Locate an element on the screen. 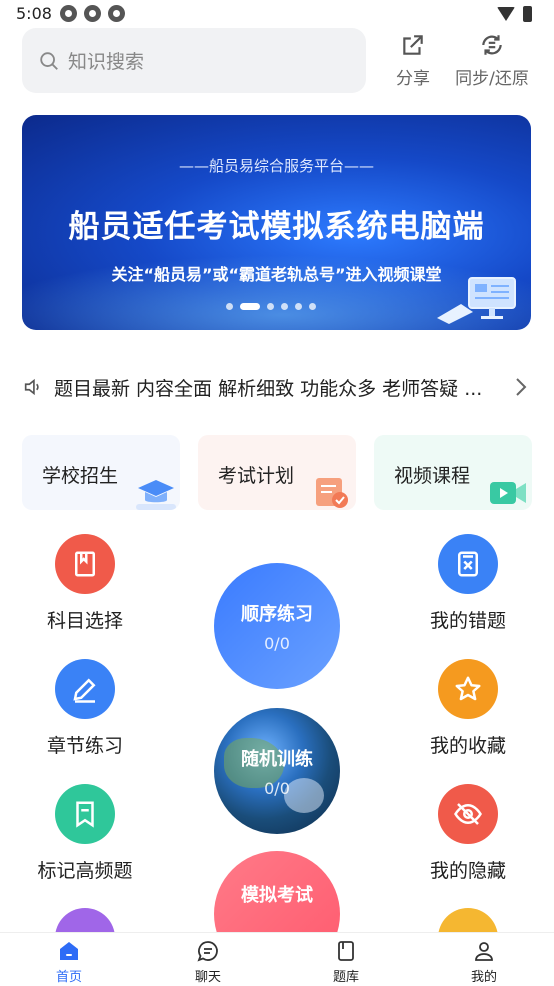 This screenshot has width=554, height=986. menu-label: 我的收藏 is located at coordinates (467, 746).